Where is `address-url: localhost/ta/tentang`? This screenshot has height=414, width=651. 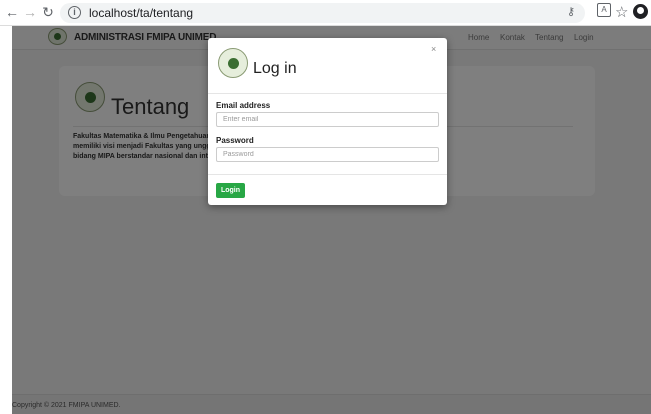
address-url: localhost/ta/tentang is located at coordinates (141, 13).